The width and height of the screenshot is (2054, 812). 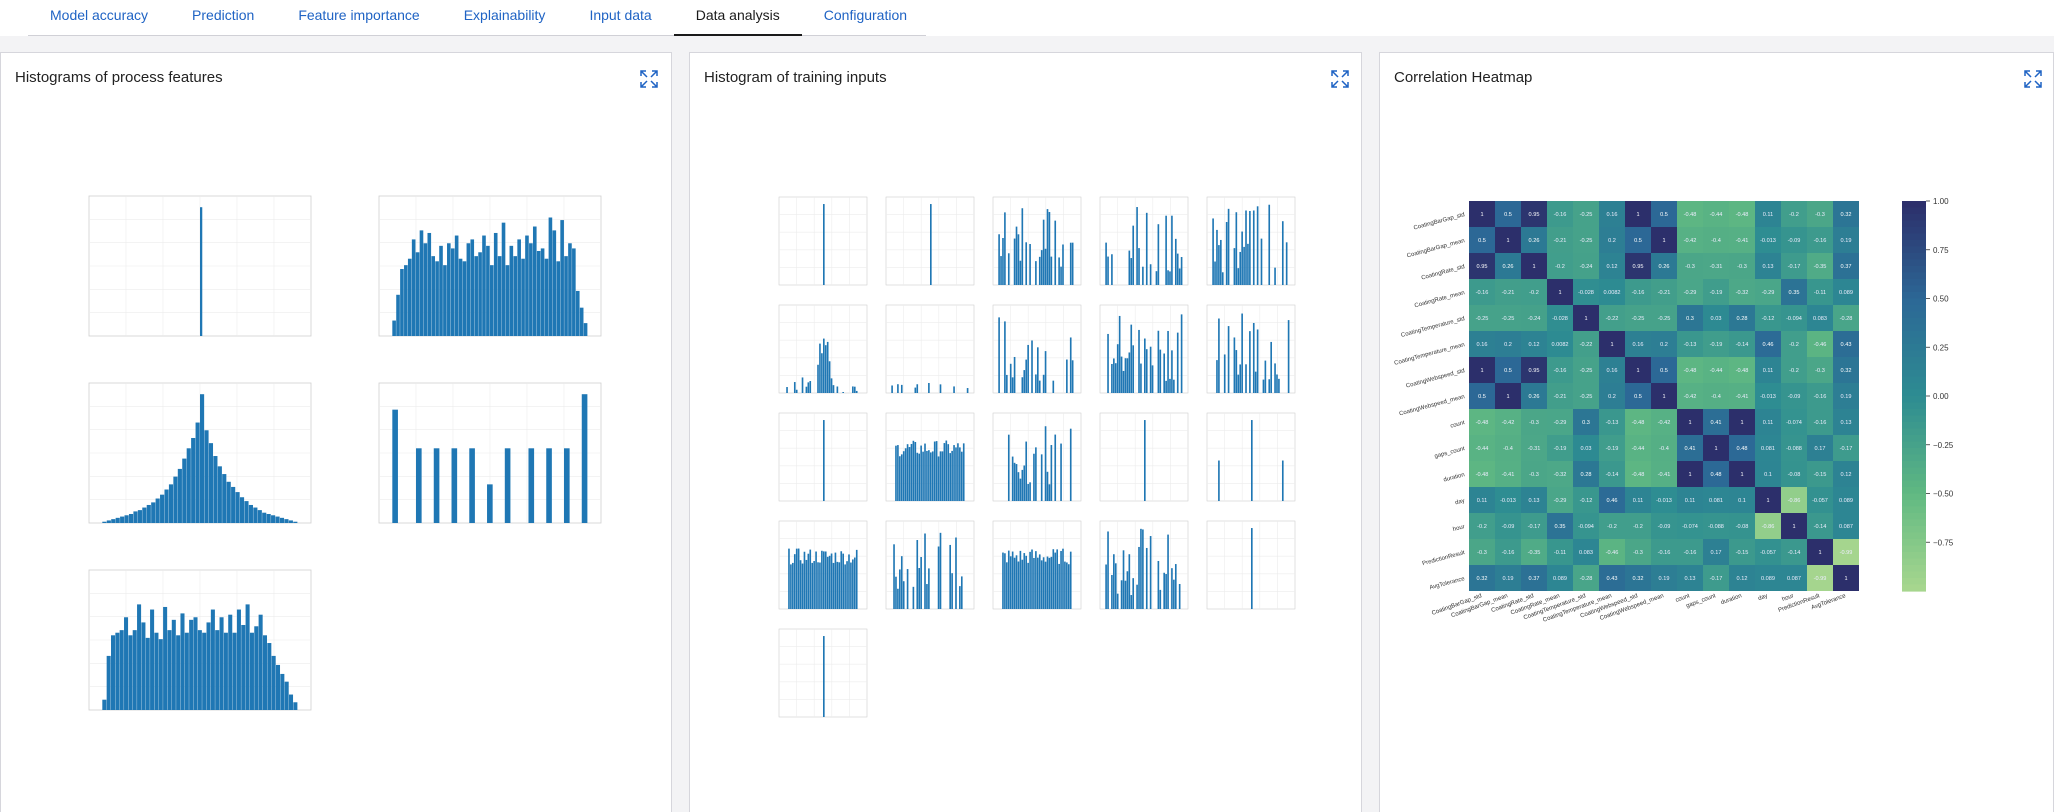 What do you see at coordinates (1690, 449) in the screenshot?
I see `heatmap-cell-value: 0.41` at bounding box center [1690, 449].